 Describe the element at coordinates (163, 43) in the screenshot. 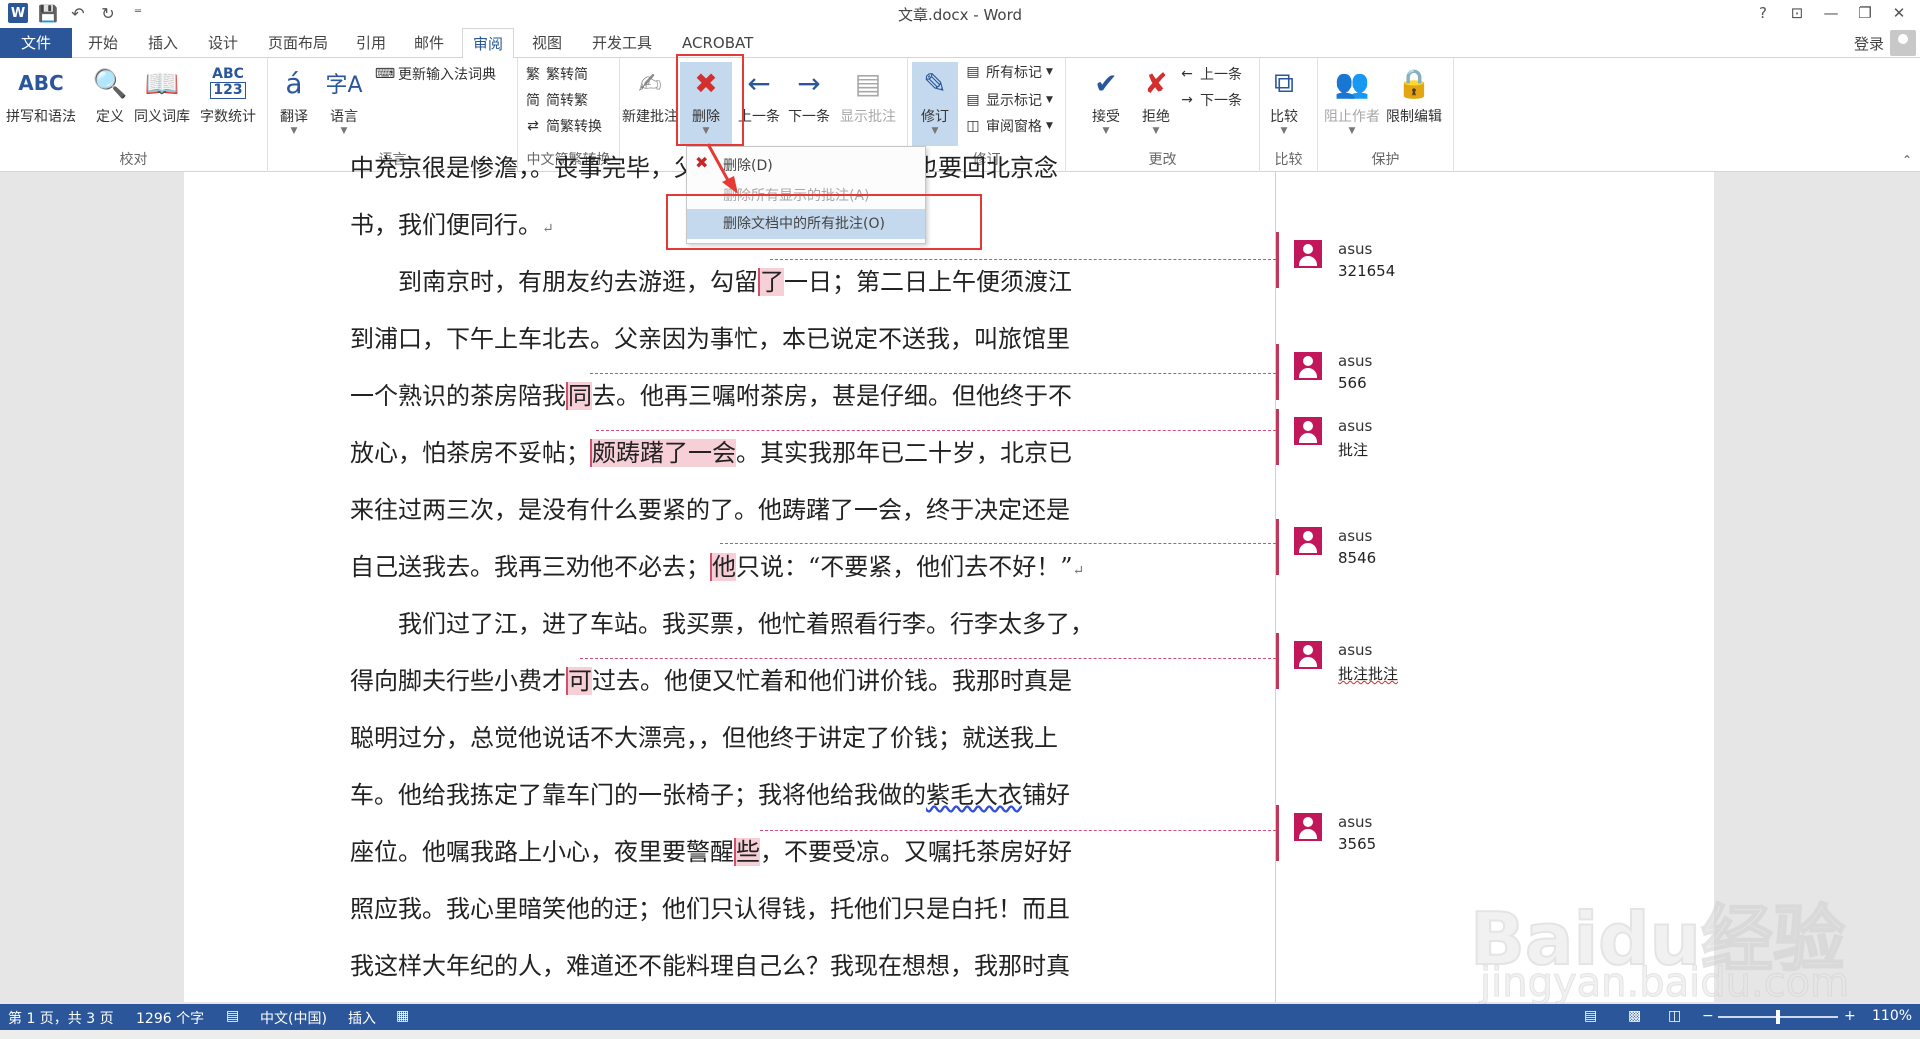

I see `tab-insert: 插入` at that location.